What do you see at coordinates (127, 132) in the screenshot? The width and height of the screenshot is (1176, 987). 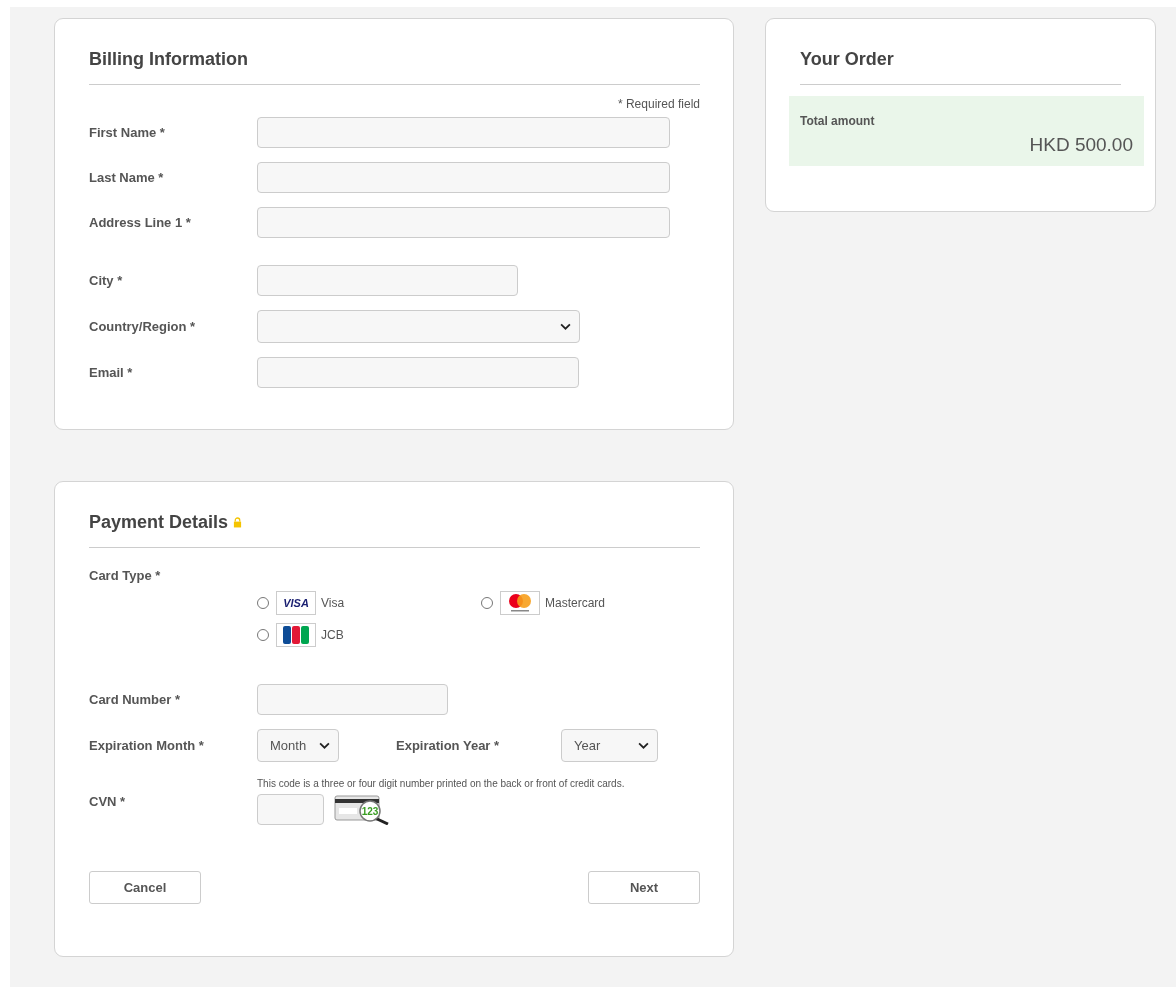 I see `field-label: First Name *` at bounding box center [127, 132].